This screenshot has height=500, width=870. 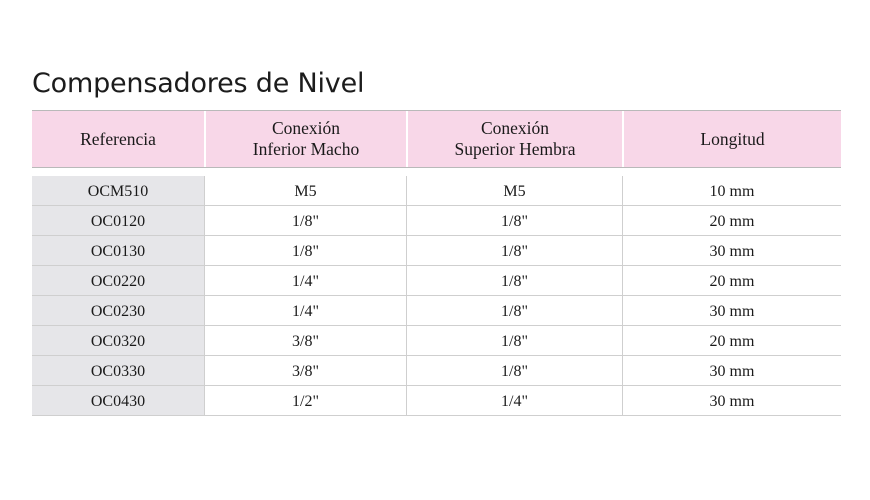 I want to click on table-row: OC0220 1/4" 1/8" 20 mm, so click(x=436, y=281).